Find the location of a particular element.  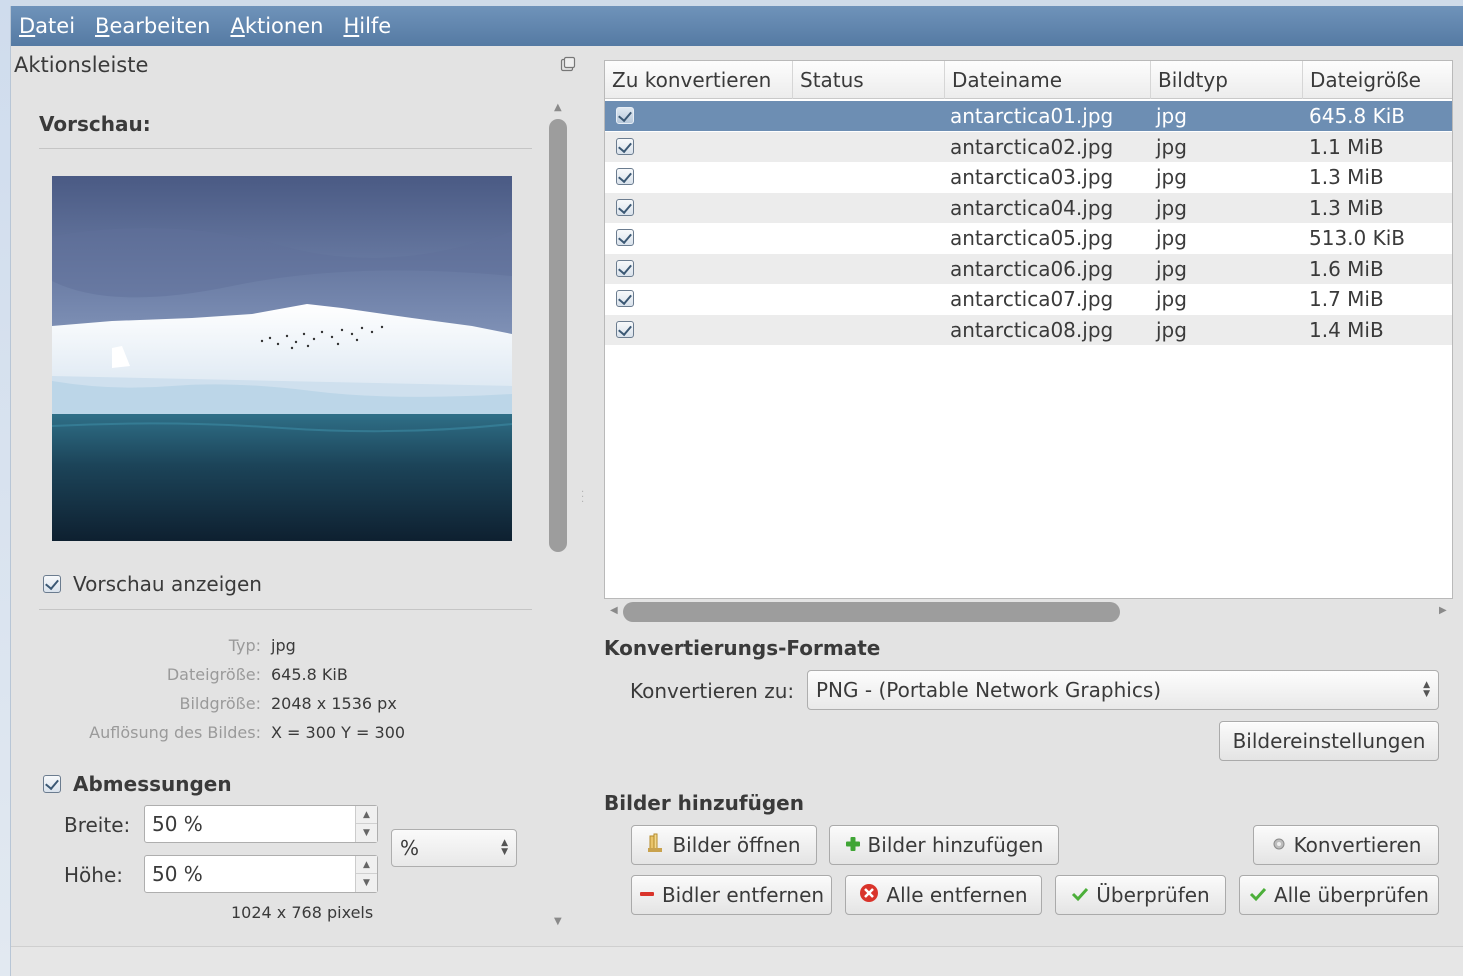

info-type-value: jpg is located at coordinates (283, 645).